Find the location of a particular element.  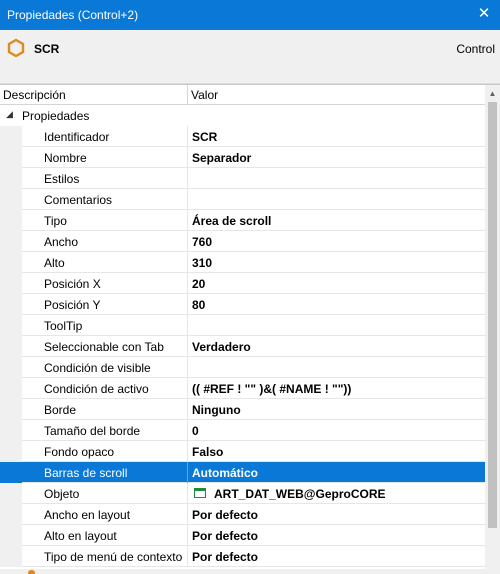

property-row: Borde Ninguno is located at coordinates (242, 409).